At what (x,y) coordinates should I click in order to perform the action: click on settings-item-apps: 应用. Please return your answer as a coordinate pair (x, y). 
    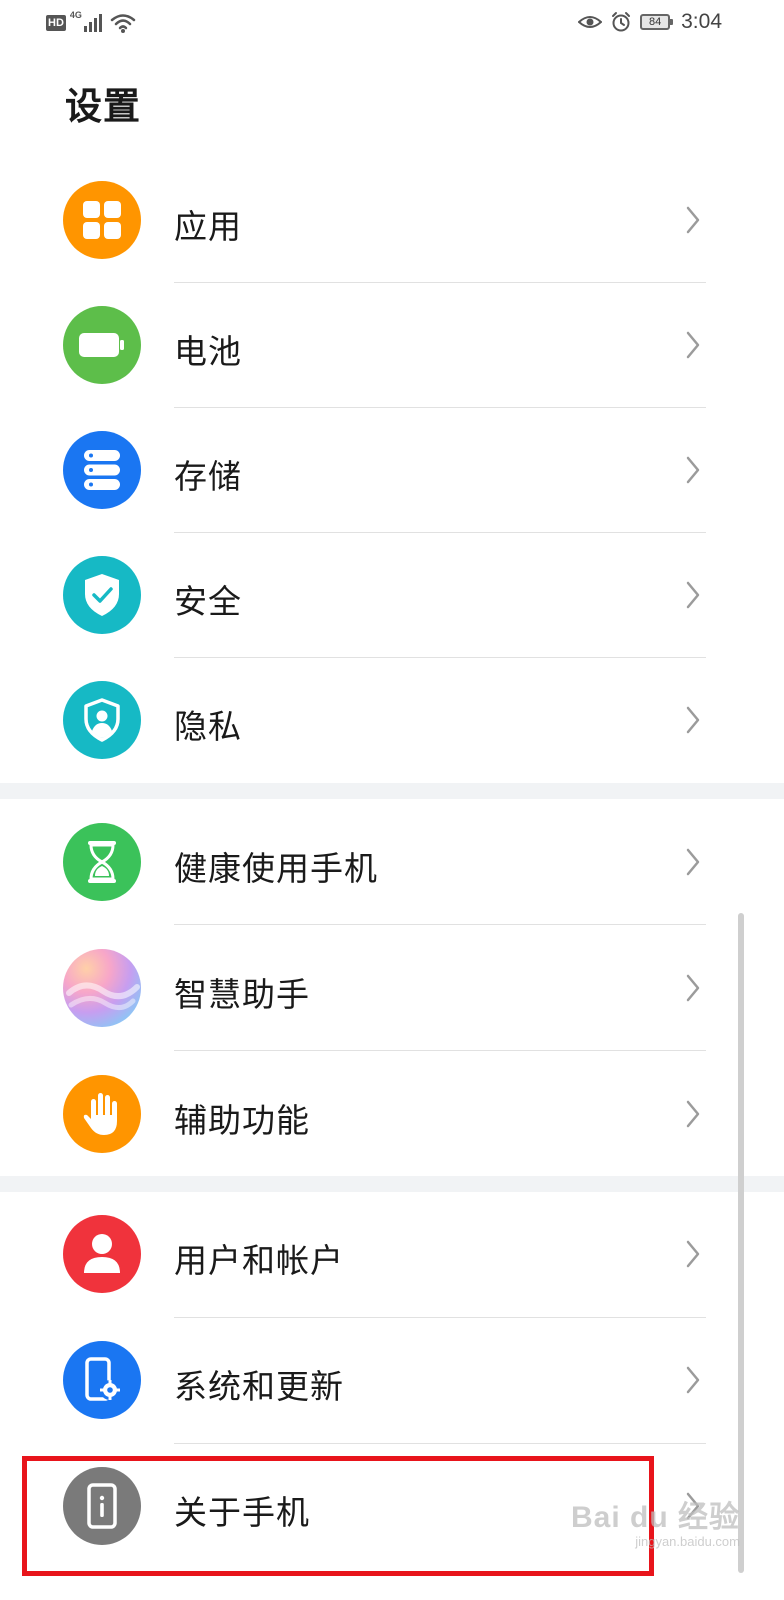
    Looking at the image, I should click on (392, 220).